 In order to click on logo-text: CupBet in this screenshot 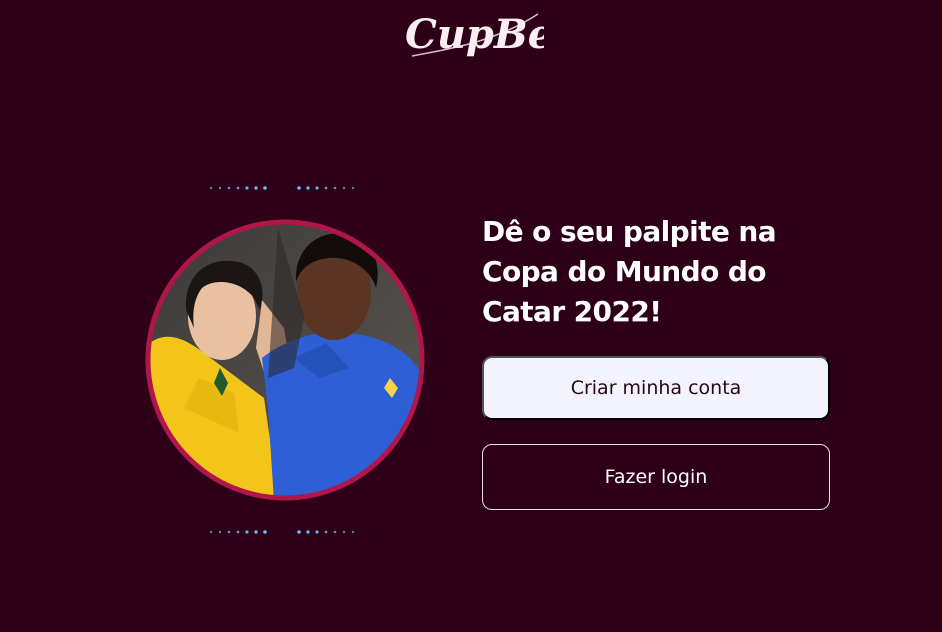, I will do `click(474, 34)`.